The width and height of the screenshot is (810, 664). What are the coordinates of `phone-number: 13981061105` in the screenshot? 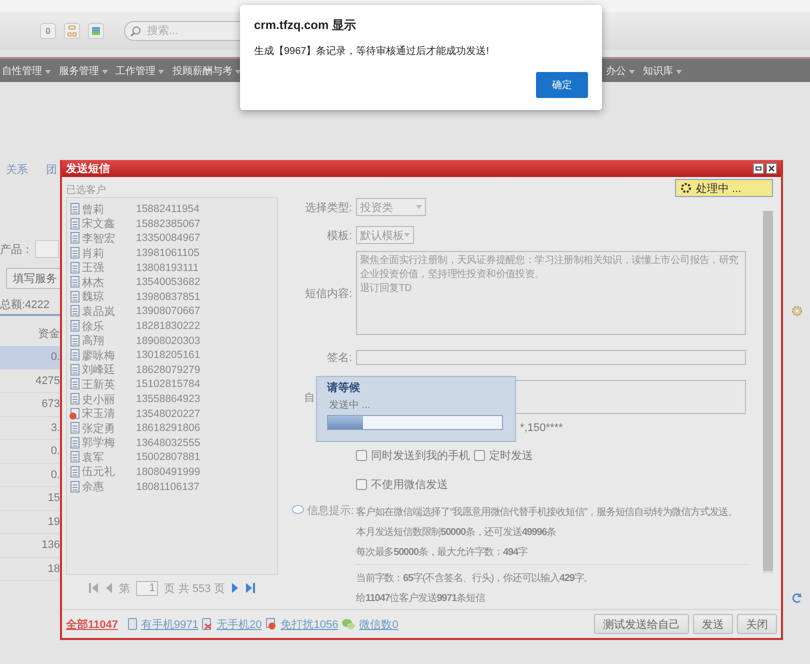 It's located at (168, 253).